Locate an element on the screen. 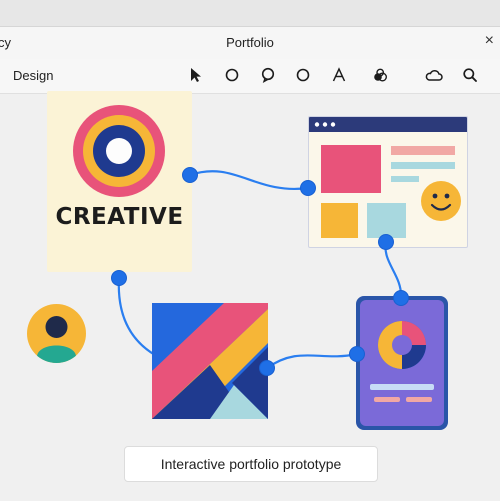 The height and width of the screenshot is (501, 500). browser-bar is located at coordinates (388, 124).